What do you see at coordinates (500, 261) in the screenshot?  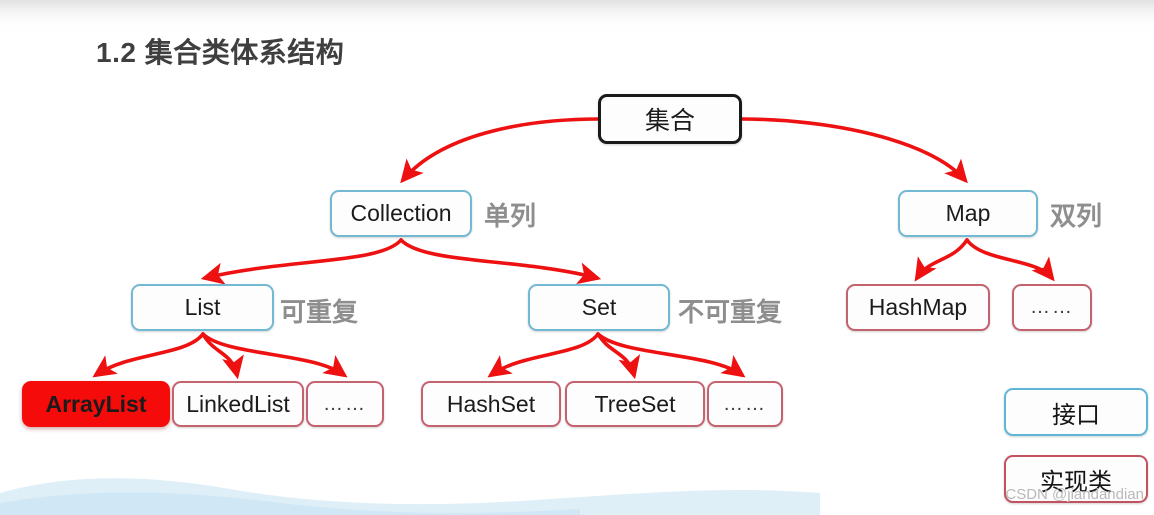 I see `edge-collection-set` at bounding box center [500, 261].